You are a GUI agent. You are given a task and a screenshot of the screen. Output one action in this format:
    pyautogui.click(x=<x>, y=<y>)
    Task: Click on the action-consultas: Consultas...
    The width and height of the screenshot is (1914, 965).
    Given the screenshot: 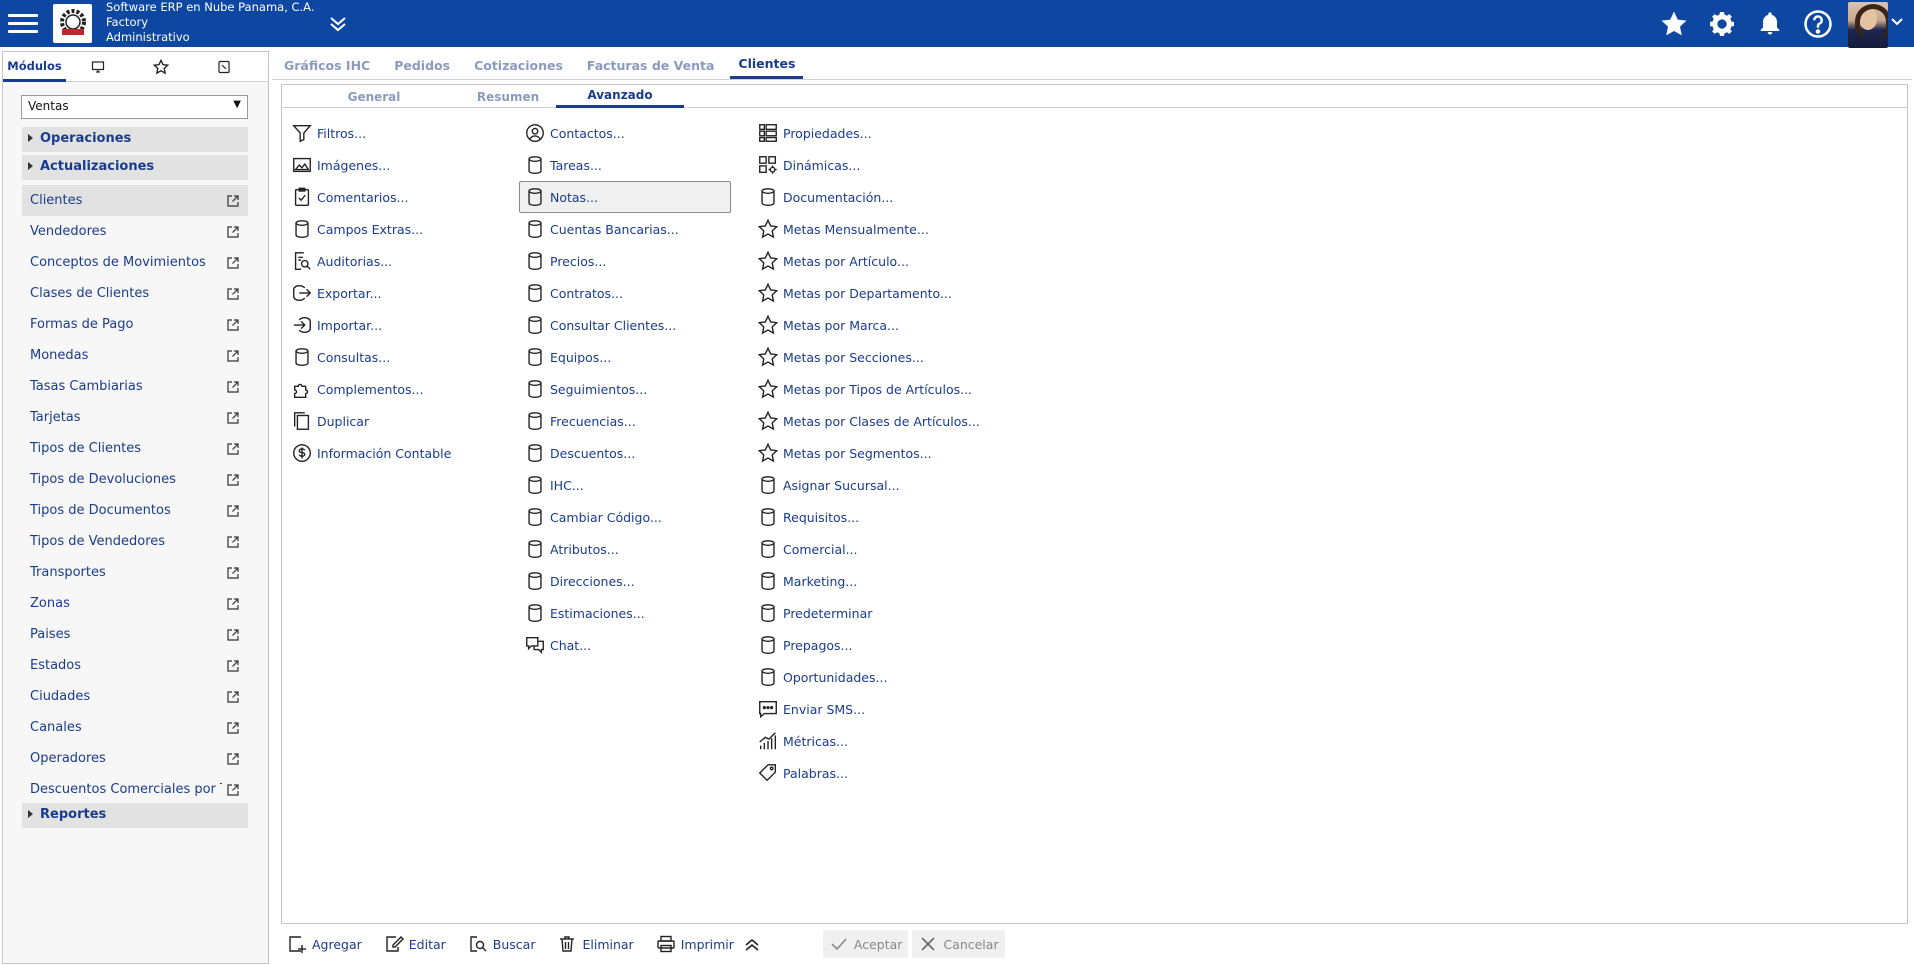 What is the action you would take?
    pyautogui.click(x=396, y=357)
    